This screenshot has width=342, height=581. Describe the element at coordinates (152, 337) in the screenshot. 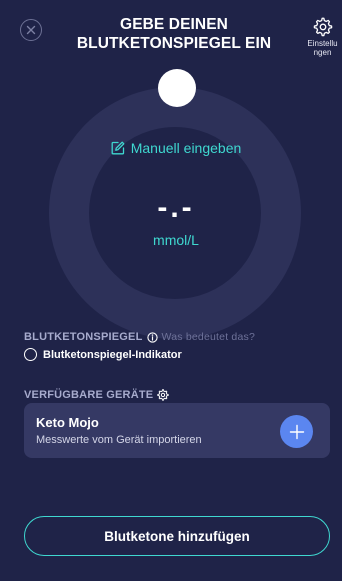

I see `info-icon` at that location.